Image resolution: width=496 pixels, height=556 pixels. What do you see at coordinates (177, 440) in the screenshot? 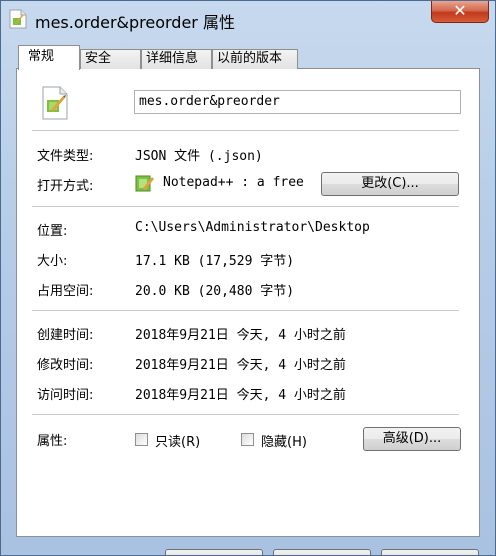
I see `readonly-label: 只读(R)` at bounding box center [177, 440].